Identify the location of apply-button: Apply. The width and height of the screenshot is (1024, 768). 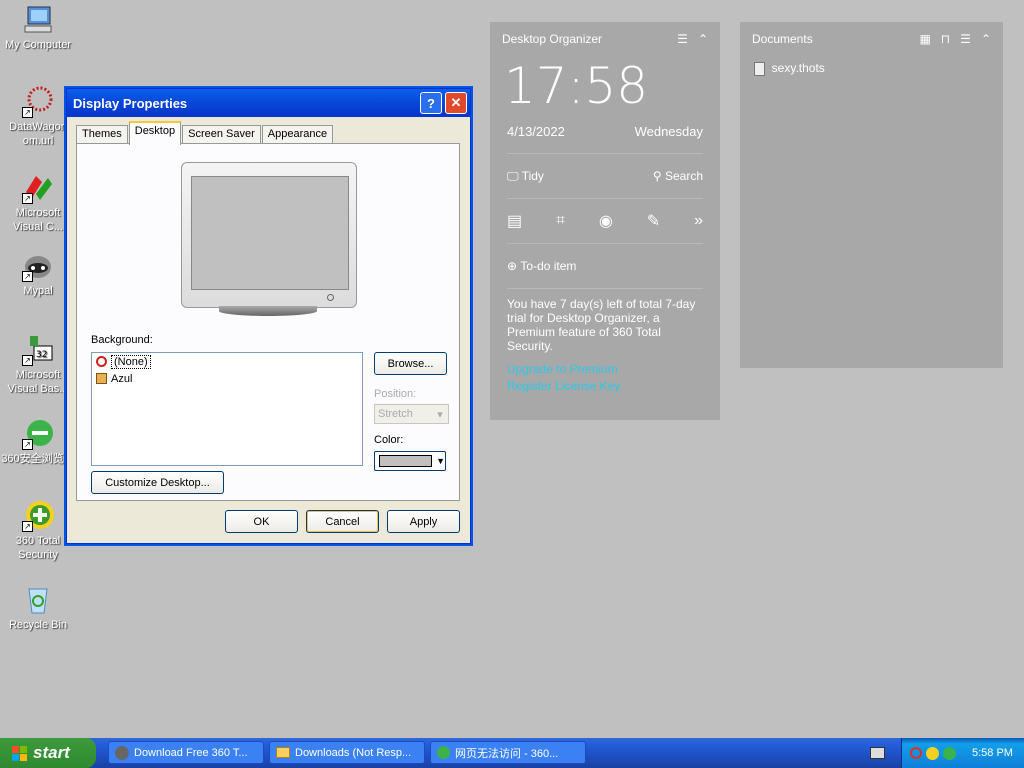
(423, 521).